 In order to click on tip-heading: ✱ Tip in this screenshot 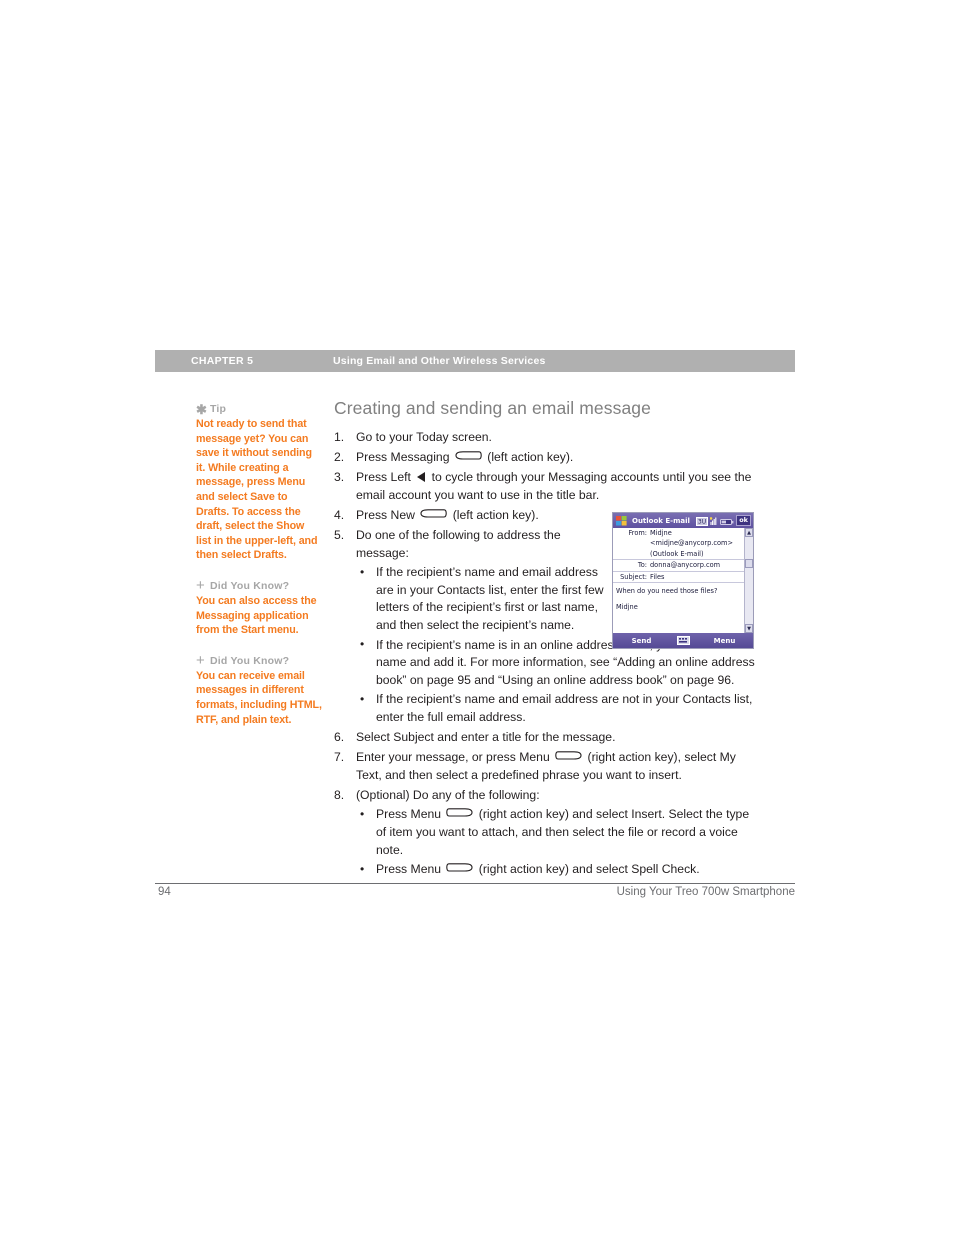, I will do `click(259, 409)`.